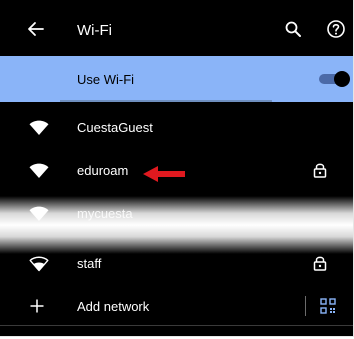 This screenshot has width=354, height=339. I want to click on network-name: CuestaGuest, so click(115, 127).